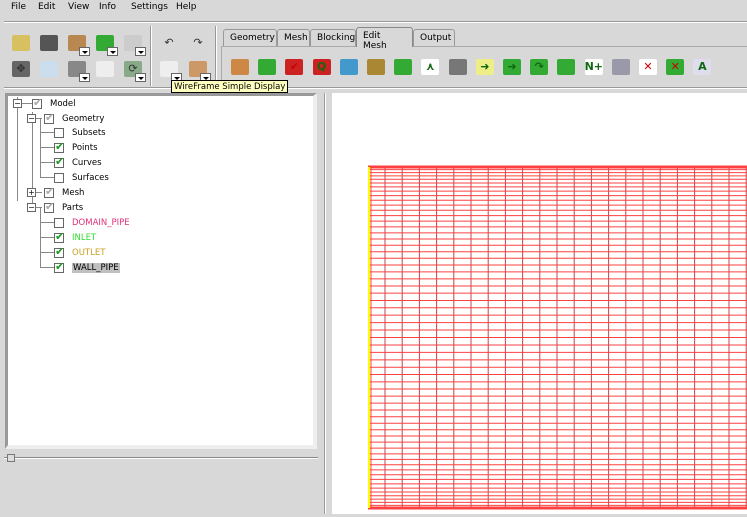 The image size is (747, 517). I want to click on tab-blocking: Blocking, so click(333, 37).